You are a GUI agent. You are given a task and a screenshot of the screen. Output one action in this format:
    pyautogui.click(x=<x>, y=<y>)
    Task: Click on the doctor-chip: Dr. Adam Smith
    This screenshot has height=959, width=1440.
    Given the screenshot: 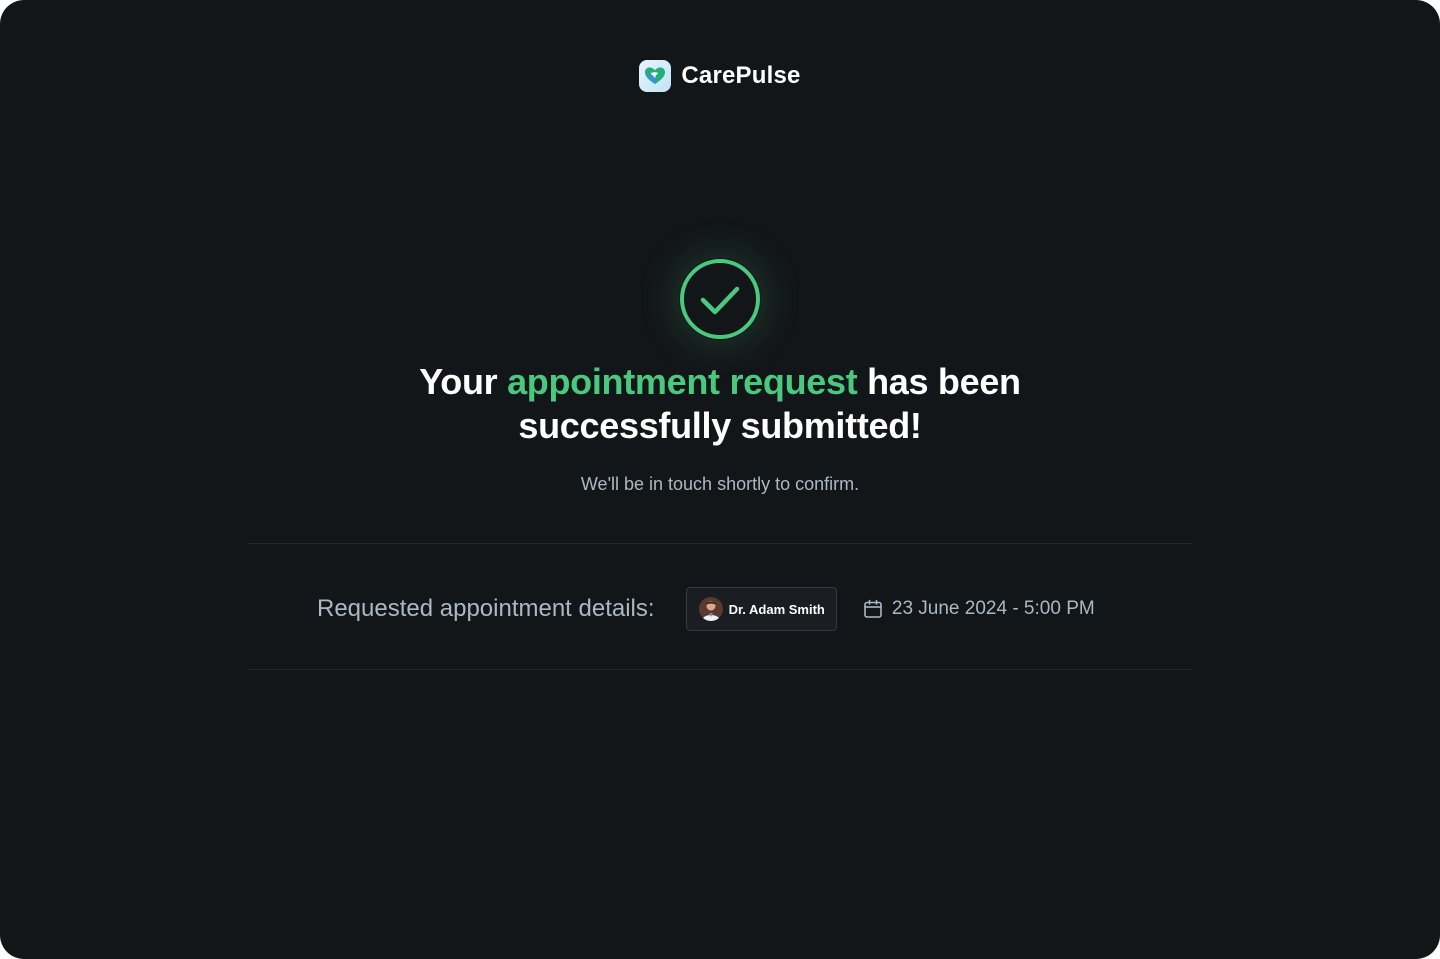 What is the action you would take?
    pyautogui.click(x=761, y=609)
    